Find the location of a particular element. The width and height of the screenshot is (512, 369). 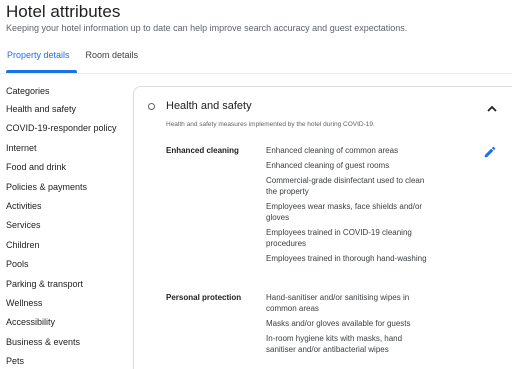

panel-title: Health and safety is located at coordinates (209, 106).